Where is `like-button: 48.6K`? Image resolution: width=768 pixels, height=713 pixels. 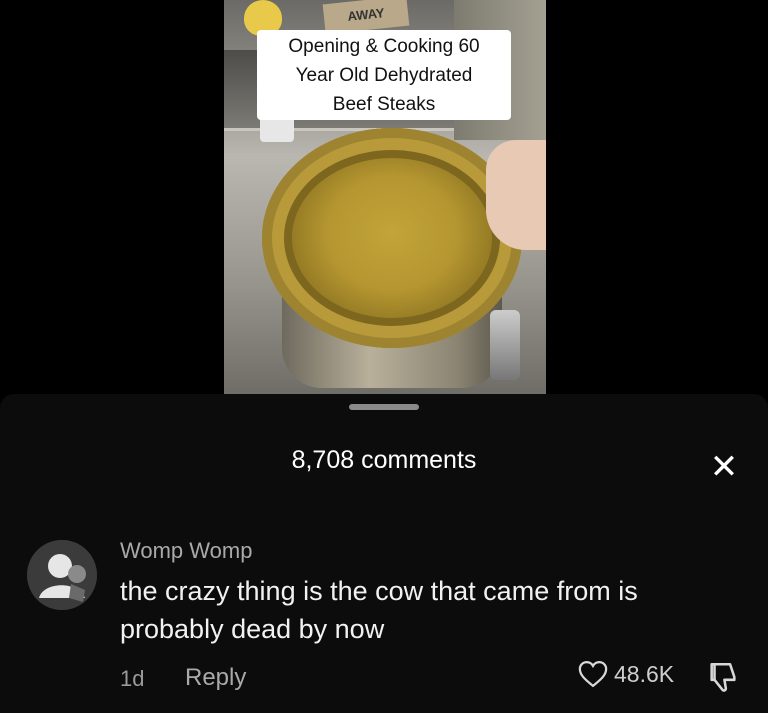
like-button: 48.6K is located at coordinates (626, 674).